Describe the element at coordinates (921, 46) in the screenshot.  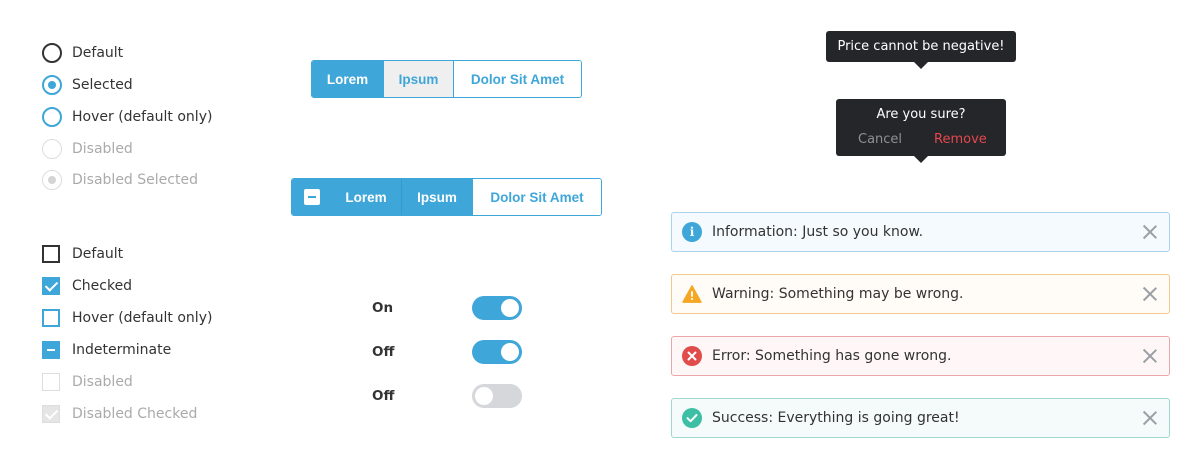
I see `error-tooltip-text: Price cannot be negative!` at that location.